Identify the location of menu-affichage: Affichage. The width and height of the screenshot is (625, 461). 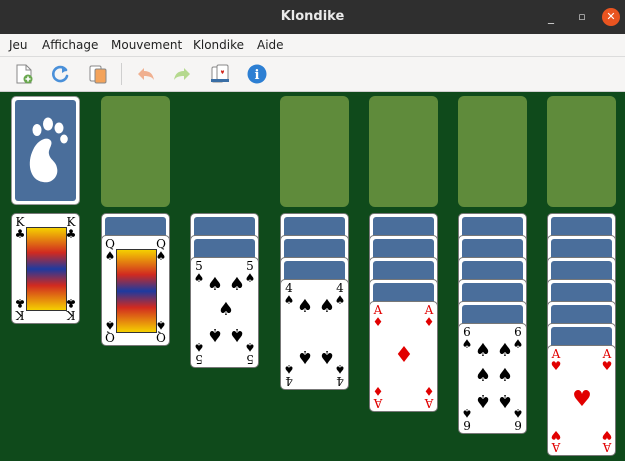
(70, 45).